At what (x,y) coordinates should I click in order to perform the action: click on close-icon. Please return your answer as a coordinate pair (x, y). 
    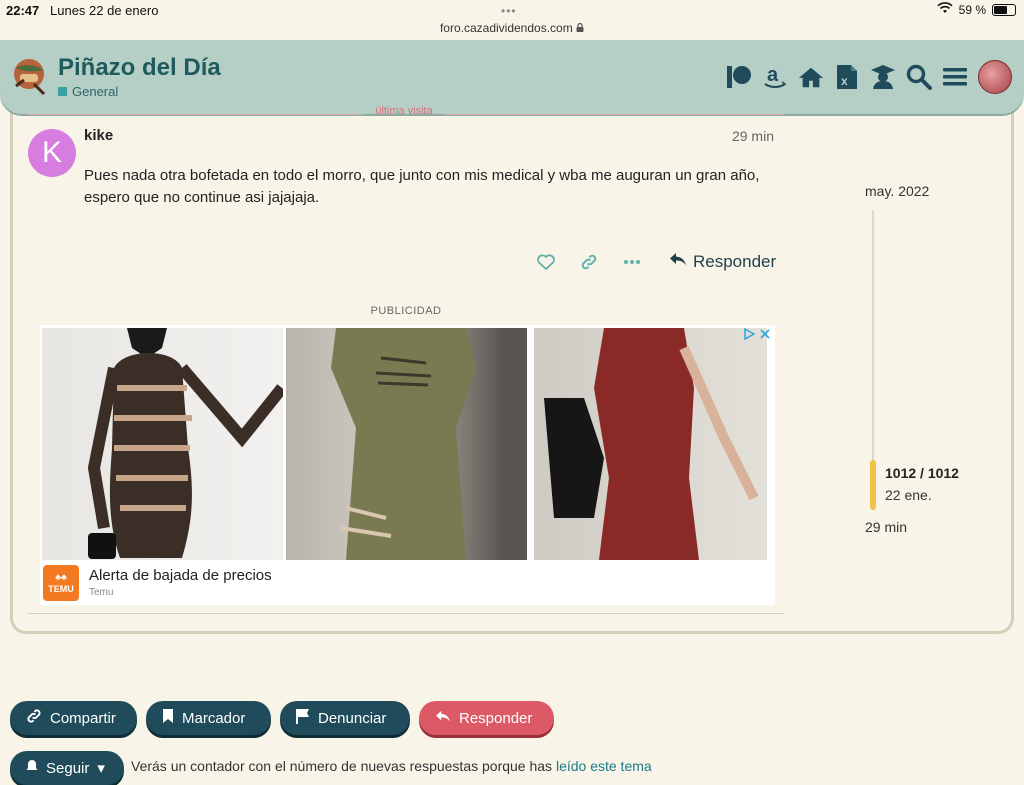
    Looking at the image, I should click on (765, 336).